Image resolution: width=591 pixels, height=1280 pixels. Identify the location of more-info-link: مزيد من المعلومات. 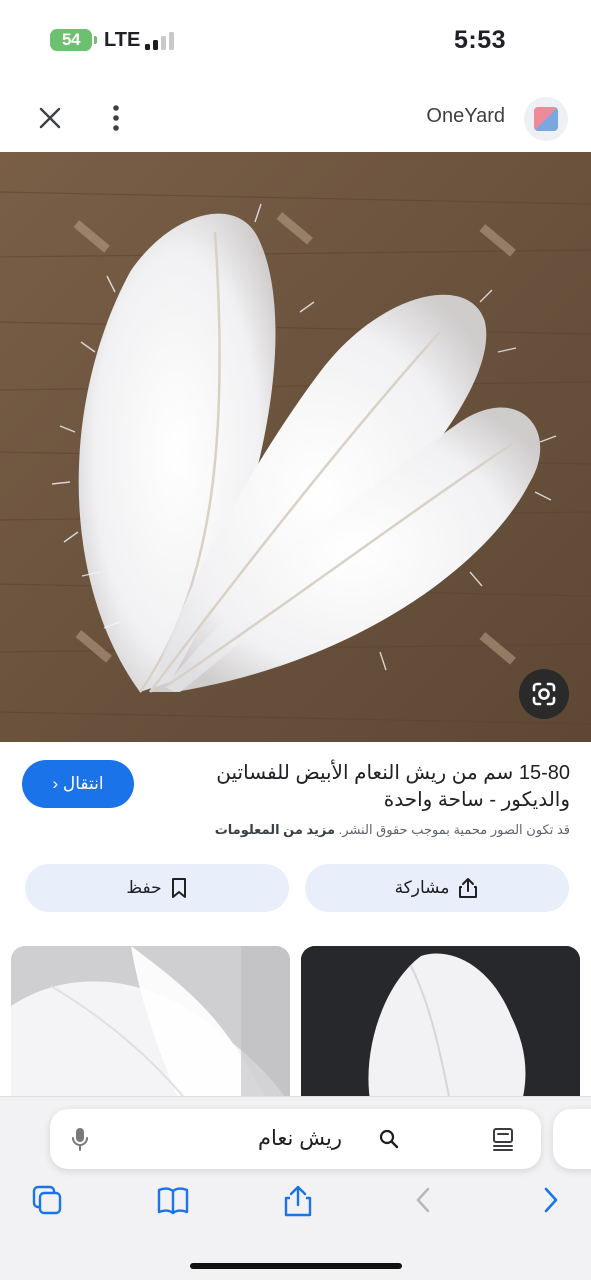
(275, 829).